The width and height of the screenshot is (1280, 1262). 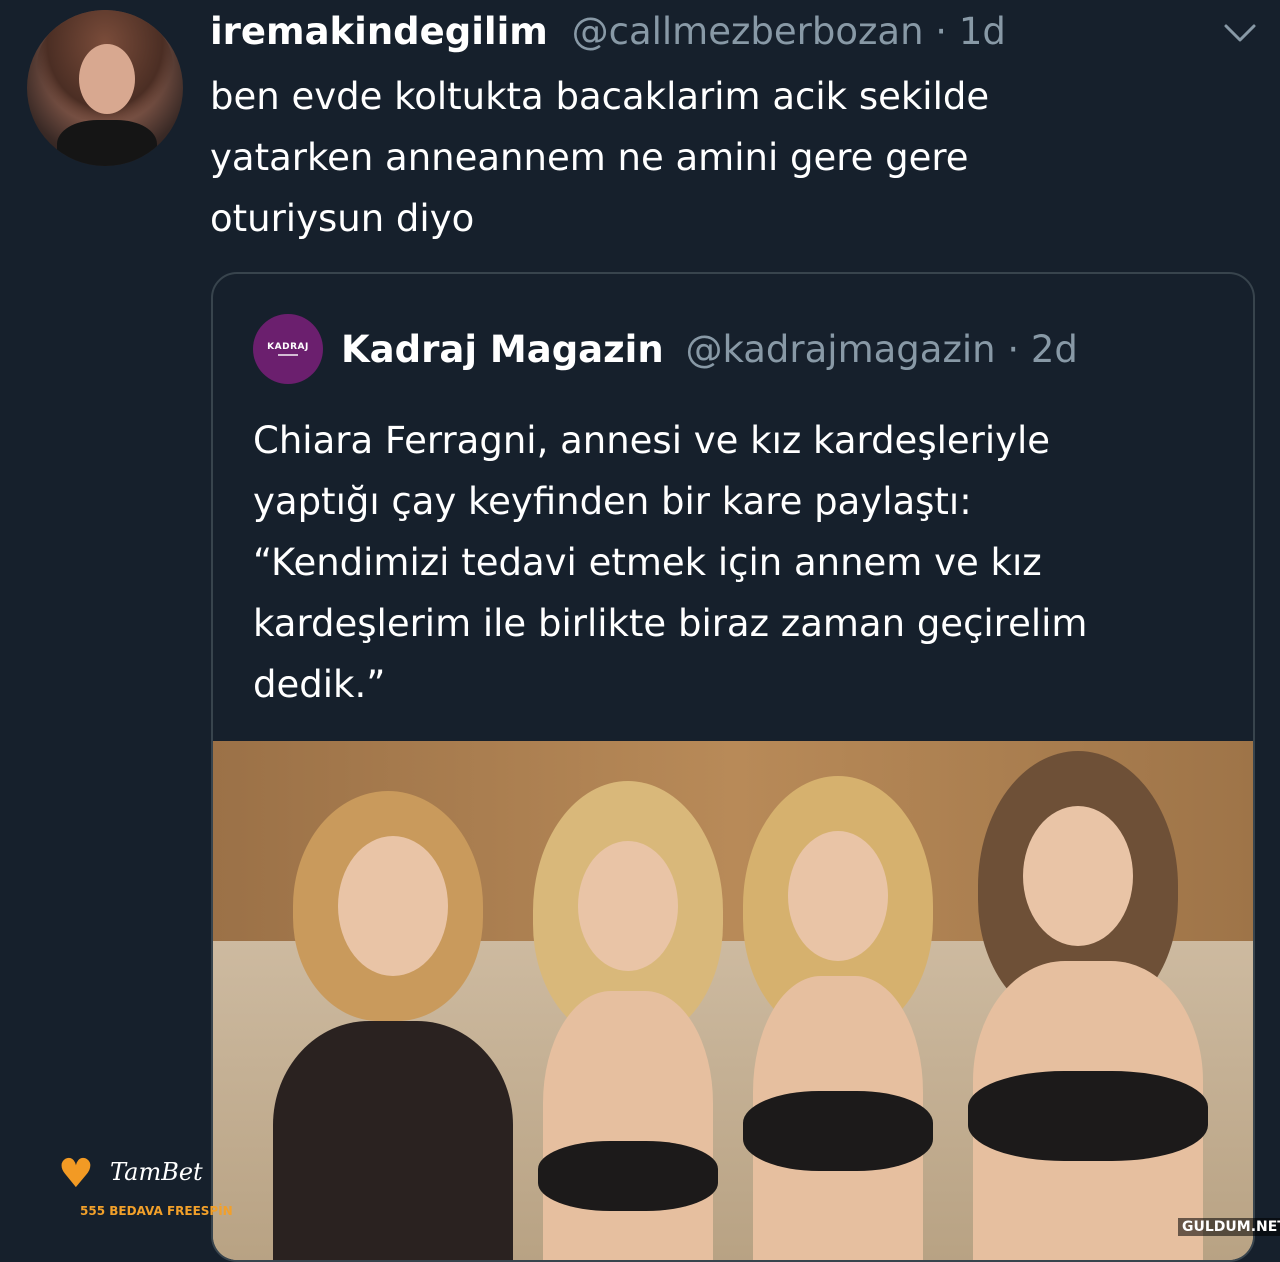 What do you see at coordinates (156, 1211) in the screenshot?
I see `sticker-promo: 555 BEDAVA FREESPİN` at bounding box center [156, 1211].